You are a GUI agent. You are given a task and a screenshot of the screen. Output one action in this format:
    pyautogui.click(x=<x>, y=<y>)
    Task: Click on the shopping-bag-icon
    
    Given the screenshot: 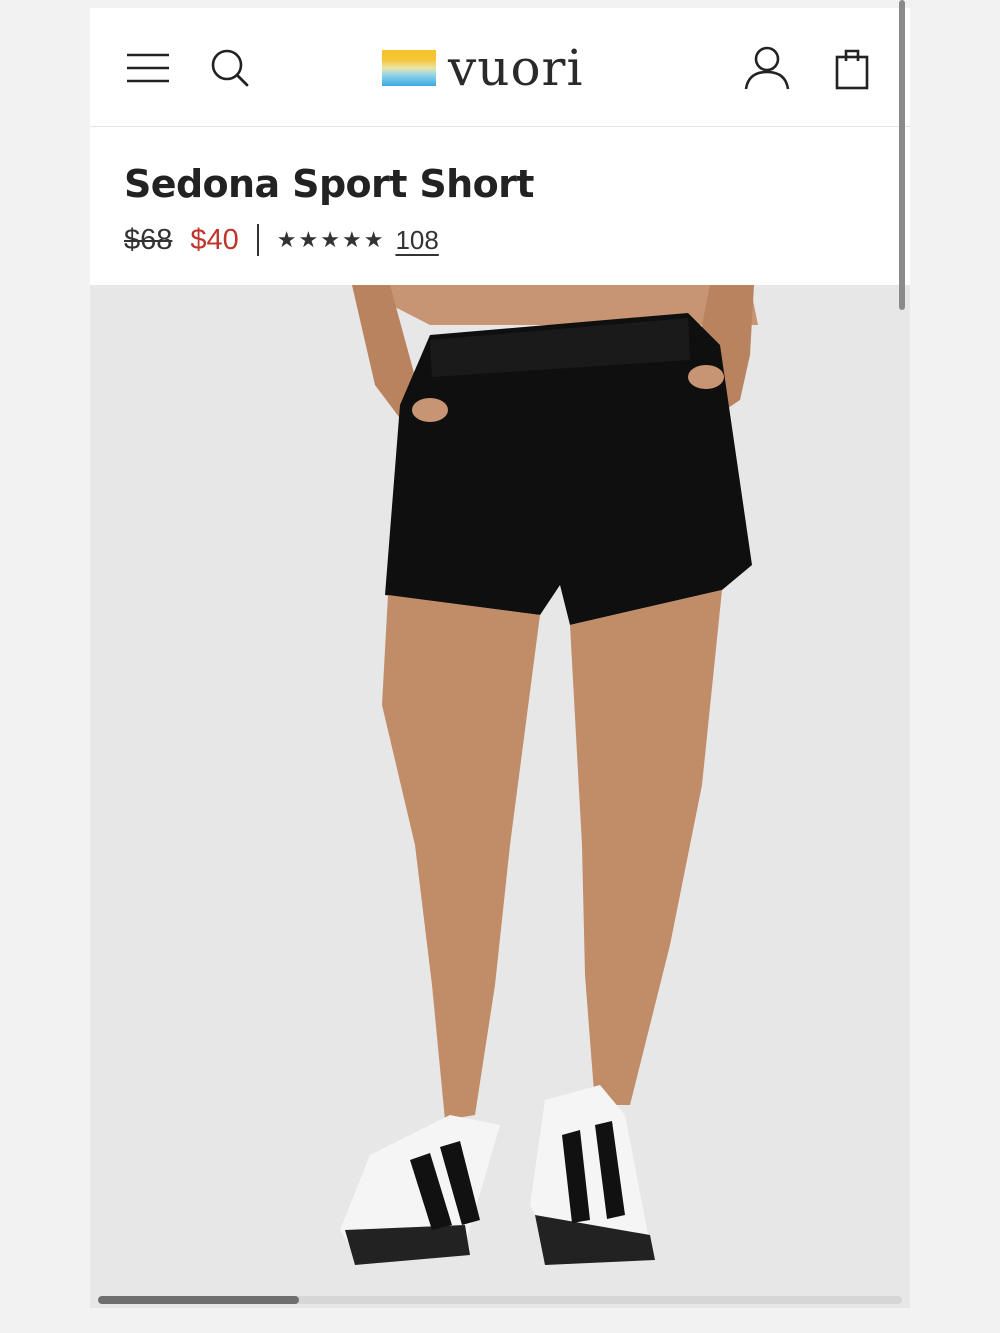 What is the action you would take?
    pyautogui.click(x=852, y=69)
    